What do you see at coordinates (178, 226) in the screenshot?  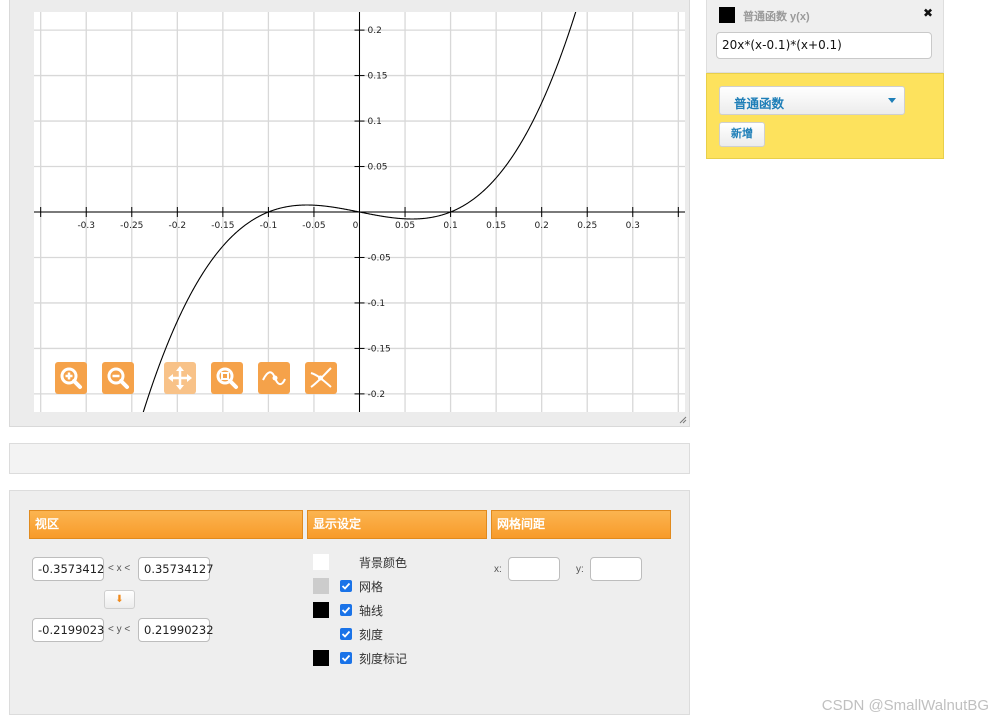 I see `x-tick-label: -0.2` at bounding box center [178, 226].